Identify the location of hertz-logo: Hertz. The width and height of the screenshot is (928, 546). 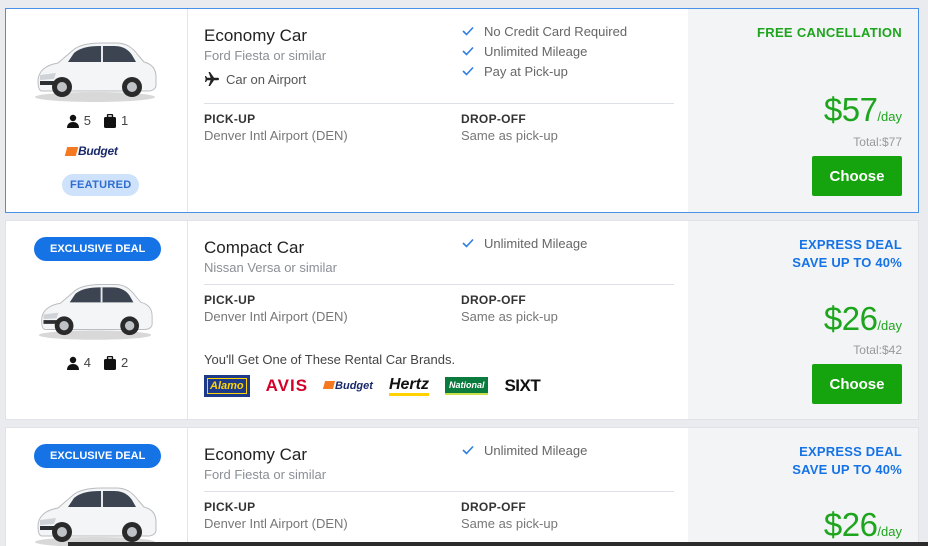
(408, 386).